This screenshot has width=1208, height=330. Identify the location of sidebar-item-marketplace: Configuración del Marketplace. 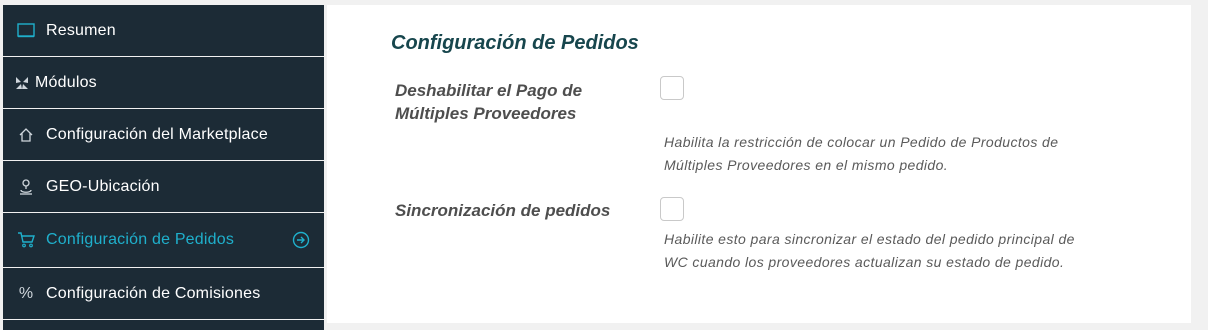
(163, 134).